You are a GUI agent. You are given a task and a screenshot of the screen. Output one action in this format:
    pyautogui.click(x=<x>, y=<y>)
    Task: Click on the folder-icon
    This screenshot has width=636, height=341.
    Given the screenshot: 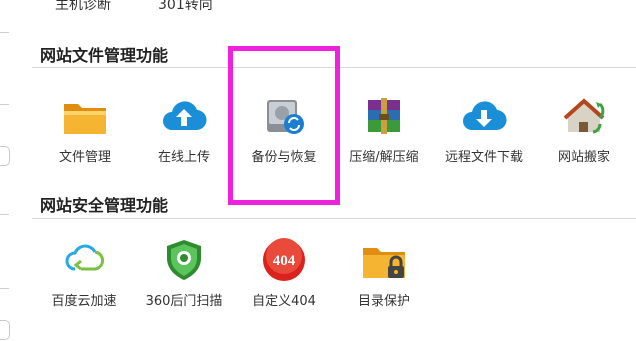 What is the action you would take?
    pyautogui.click(x=85, y=119)
    